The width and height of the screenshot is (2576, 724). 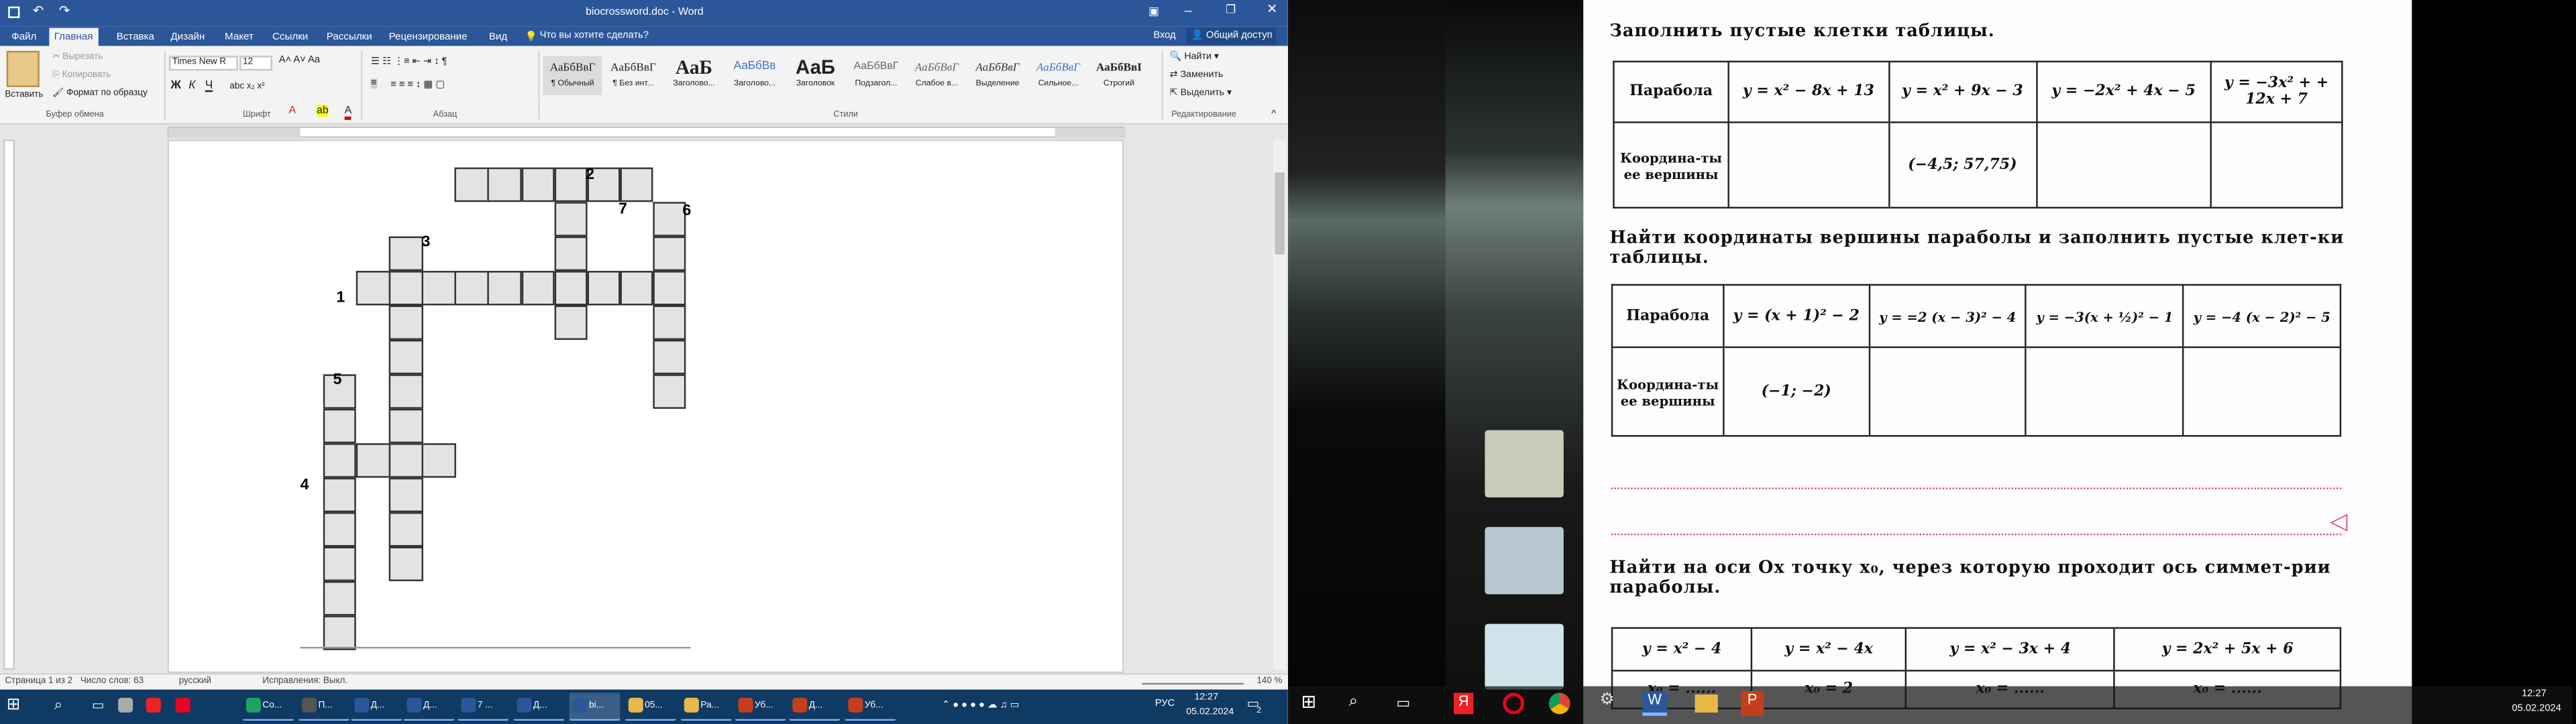 I want to click on ribbon-options-icon: ▣, so click(x=1153, y=11).